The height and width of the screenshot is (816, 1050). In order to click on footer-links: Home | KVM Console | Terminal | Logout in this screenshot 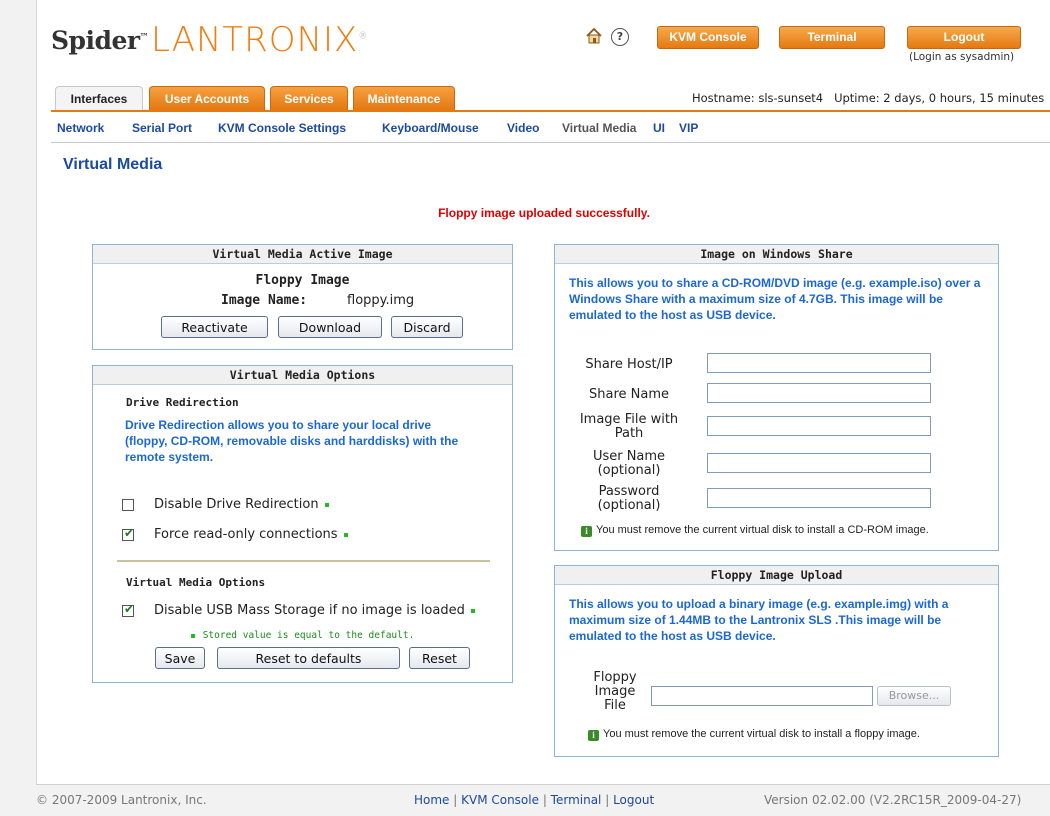, I will do `click(534, 800)`.